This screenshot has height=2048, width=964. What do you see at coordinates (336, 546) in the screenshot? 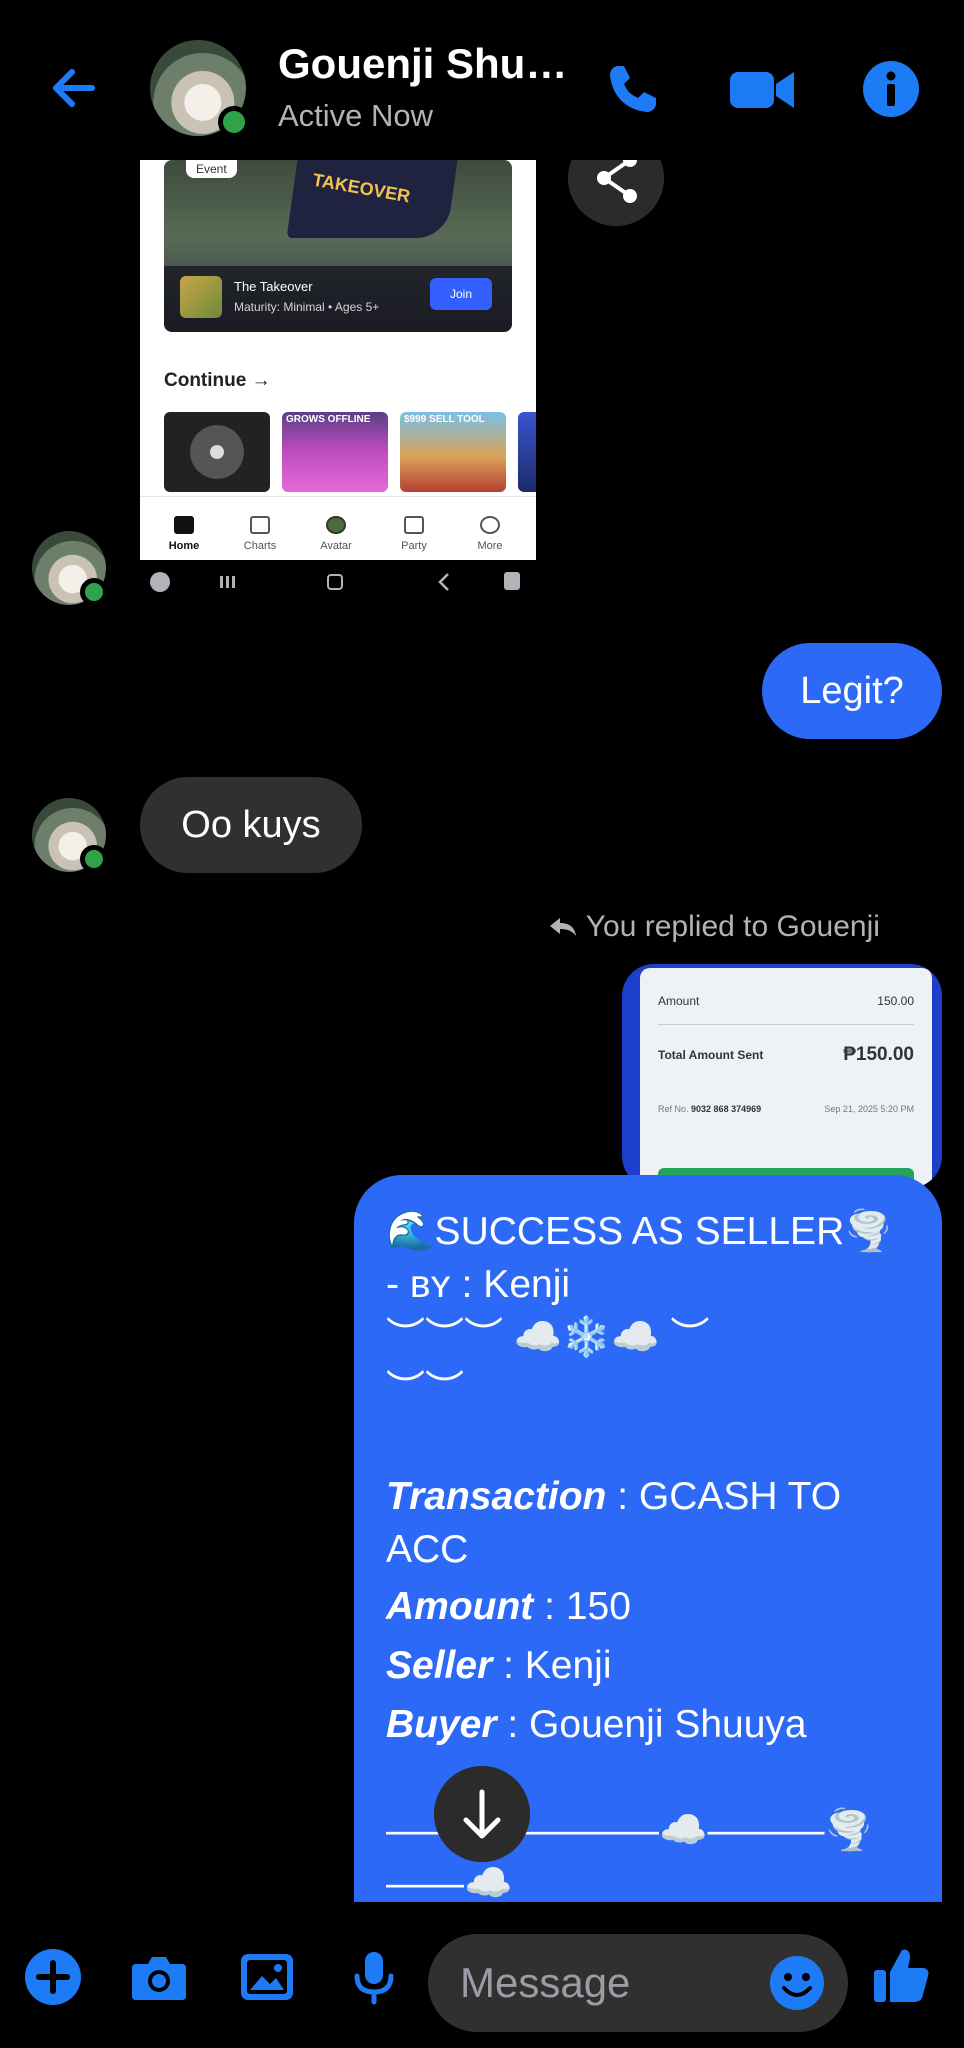
I see `nav-label: Avatar` at bounding box center [336, 546].